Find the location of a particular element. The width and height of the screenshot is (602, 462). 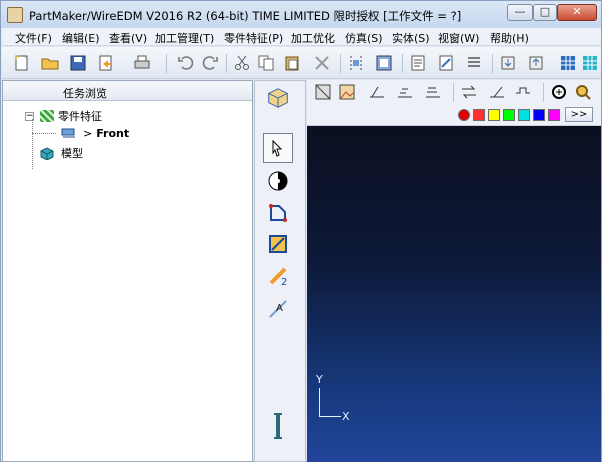

align-icon is located at coordinates (356, 63).